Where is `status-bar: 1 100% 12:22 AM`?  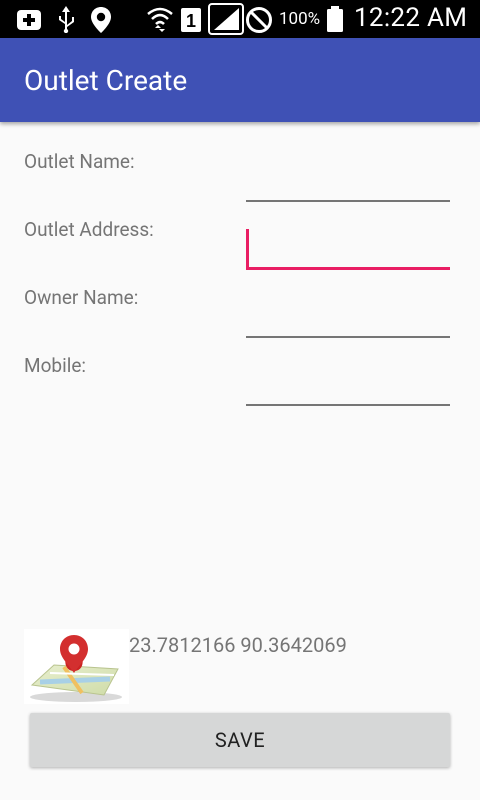
status-bar: 1 100% 12:22 AM is located at coordinates (240, 19).